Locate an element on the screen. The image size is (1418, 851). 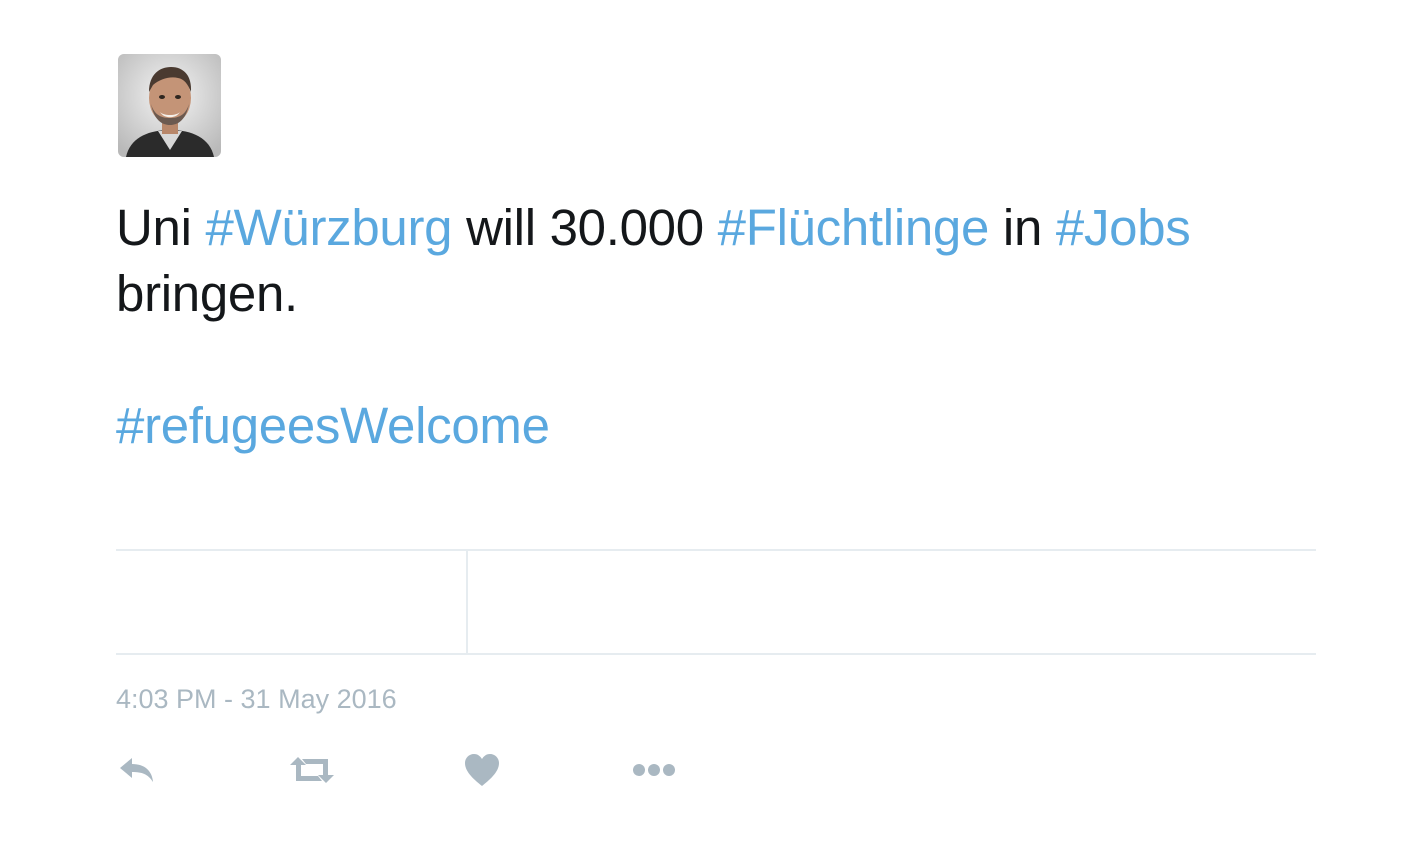
reply-icon is located at coordinates (137, 770).